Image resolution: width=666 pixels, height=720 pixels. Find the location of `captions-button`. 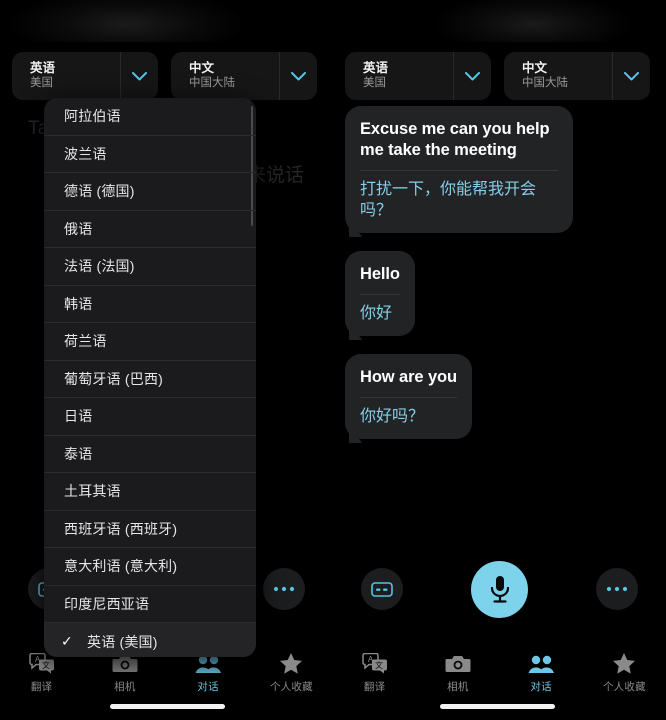

captions-button is located at coordinates (382, 589).